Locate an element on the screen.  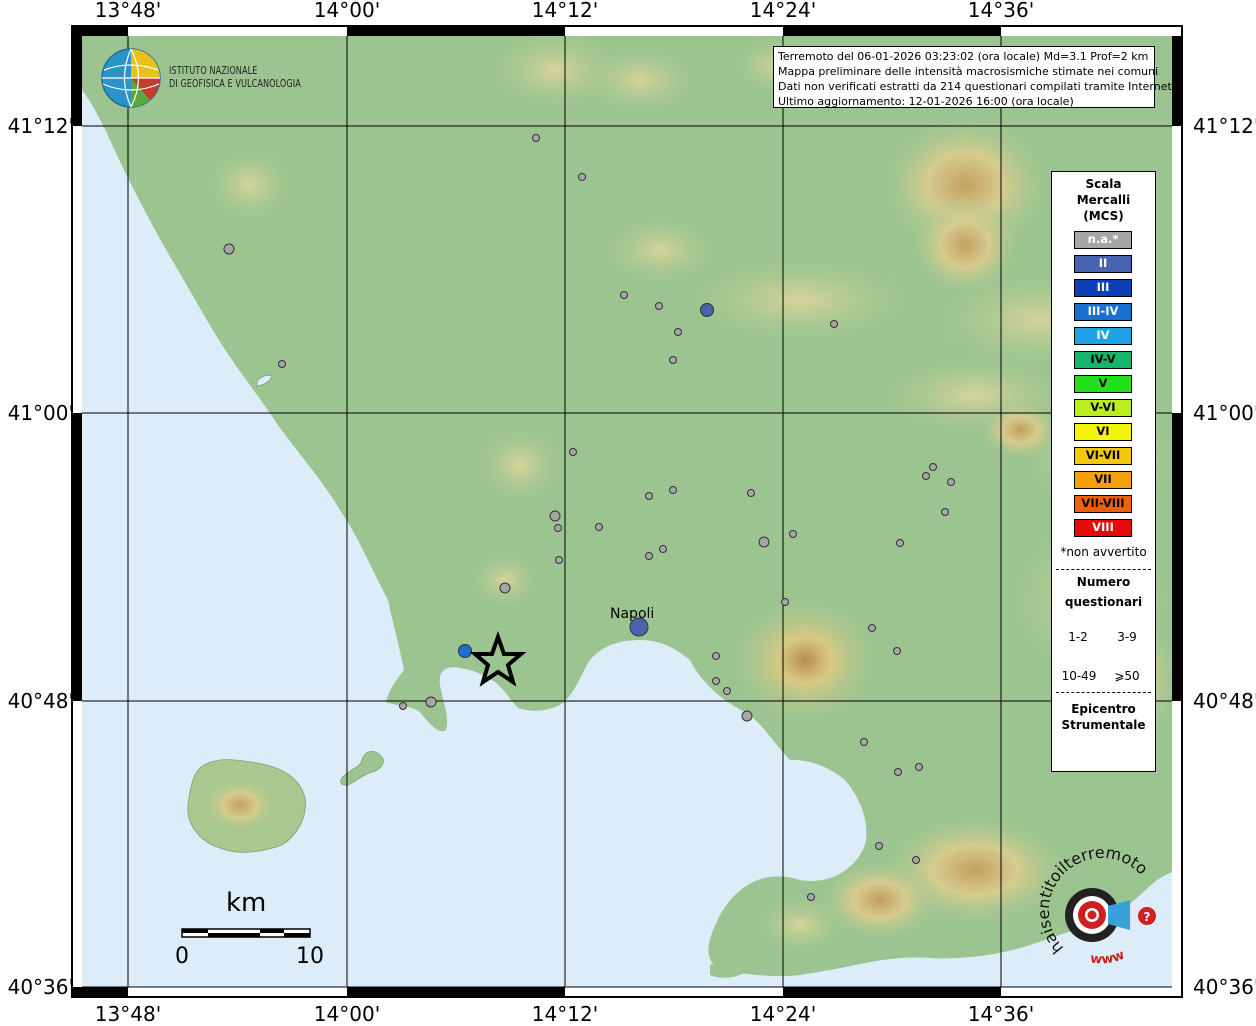
haisentito-logo-www: www is located at coordinates (1107, 958).